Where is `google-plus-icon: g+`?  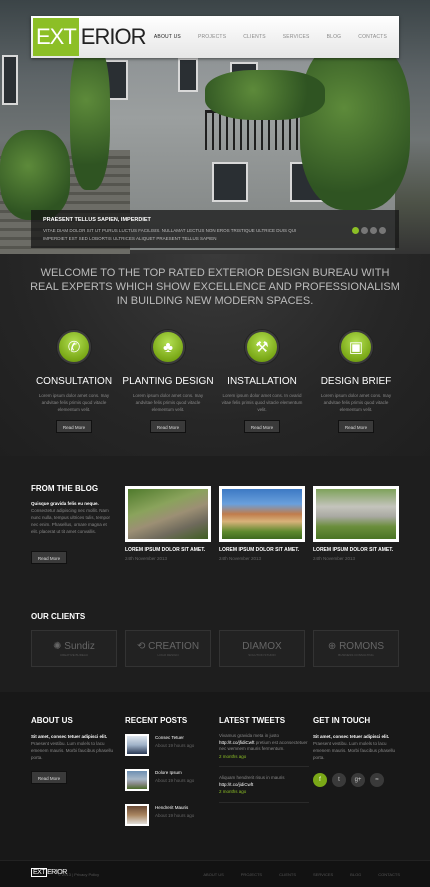 google-plus-icon: g+ is located at coordinates (358, 780).